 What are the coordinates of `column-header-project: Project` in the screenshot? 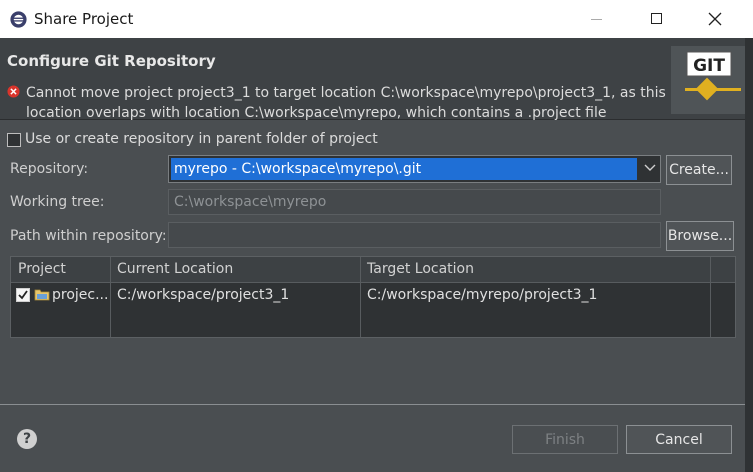 It's located at (42, 269).